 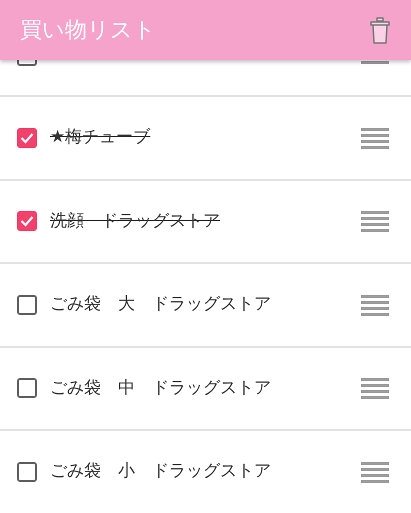 What do you see at coordinates (380, 30) in the screenshot?
I see `trash-icon` at bounding box center [380, 30].